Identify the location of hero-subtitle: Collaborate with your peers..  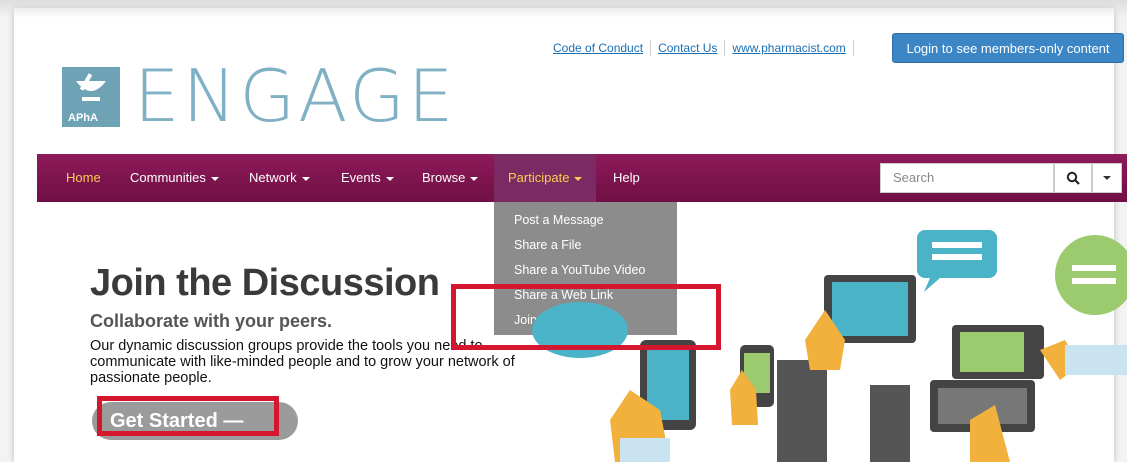
(211, 321).